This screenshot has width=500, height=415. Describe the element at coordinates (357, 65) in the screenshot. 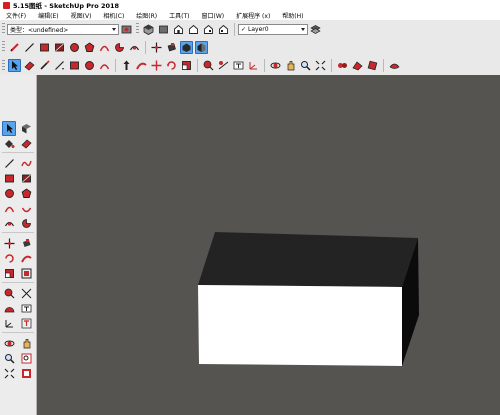

I see `extension-icon` at that location.